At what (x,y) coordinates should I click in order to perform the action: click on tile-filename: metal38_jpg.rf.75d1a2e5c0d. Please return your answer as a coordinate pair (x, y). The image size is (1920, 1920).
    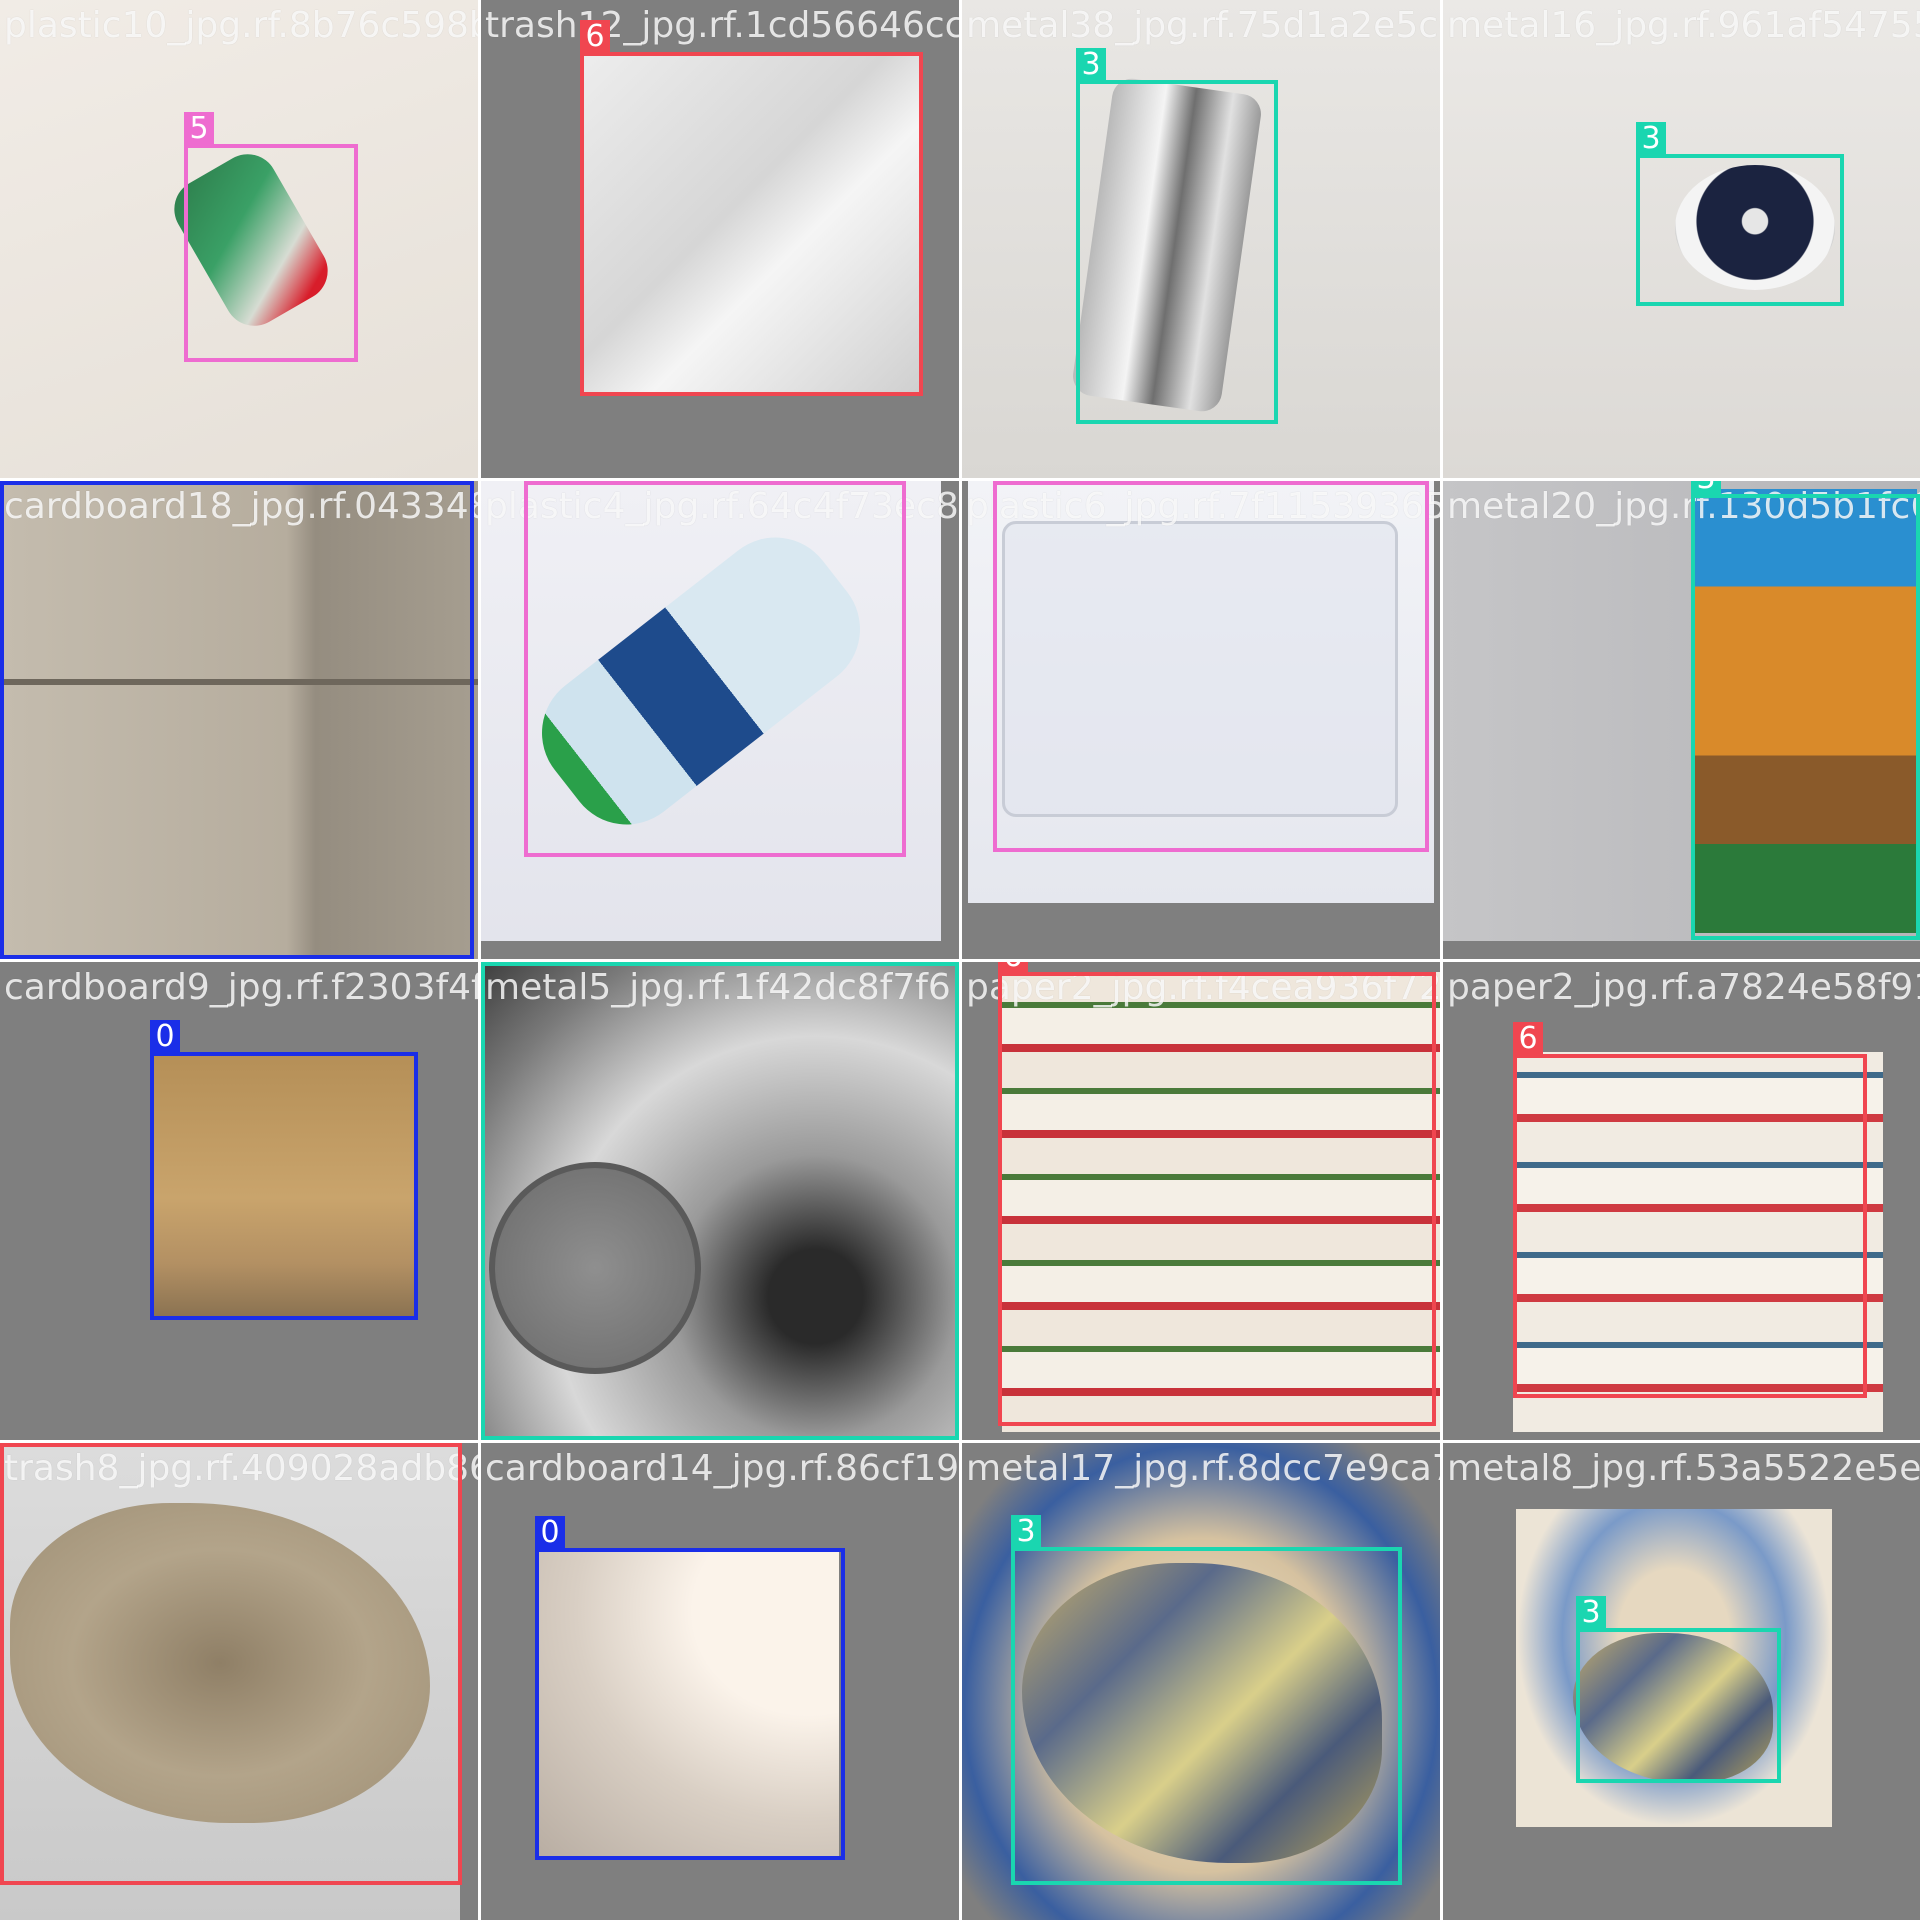
    Looking at the image, I should click on (1203, 25).